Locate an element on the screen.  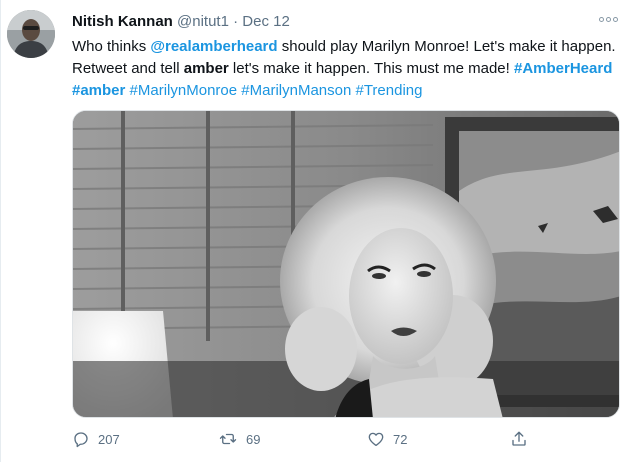
hashtag-link: #MarilynMonroe is located at coordinates (184, 90).